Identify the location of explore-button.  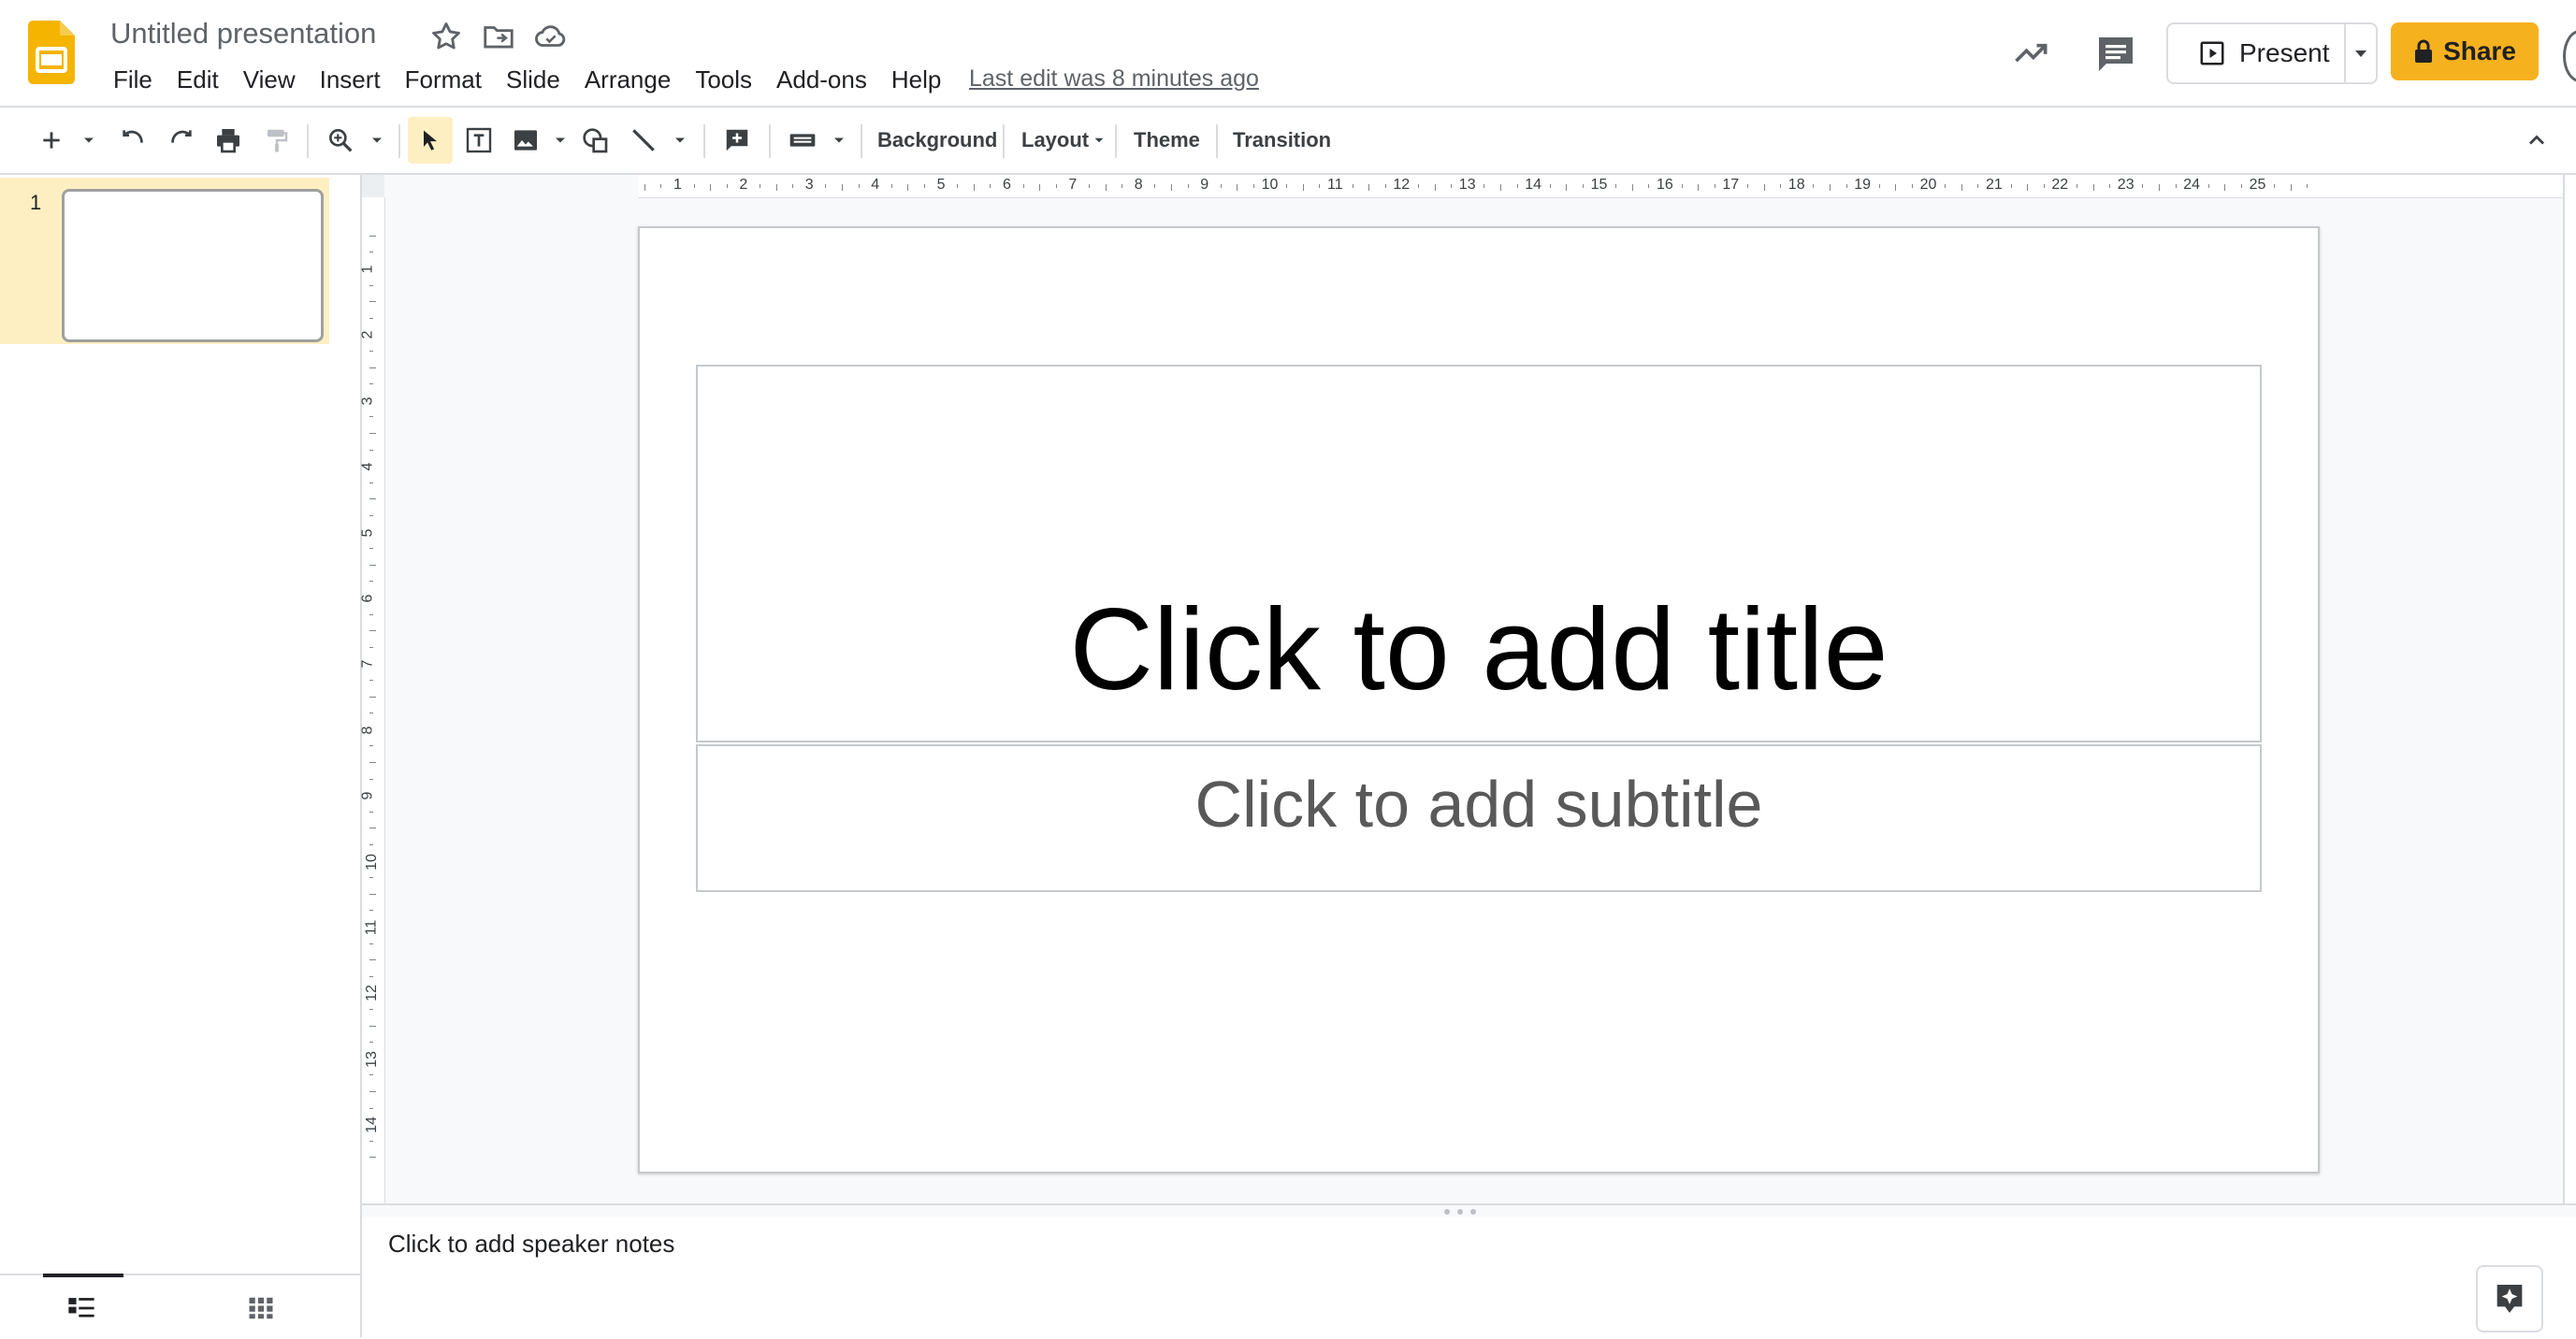
(2509, 1298).